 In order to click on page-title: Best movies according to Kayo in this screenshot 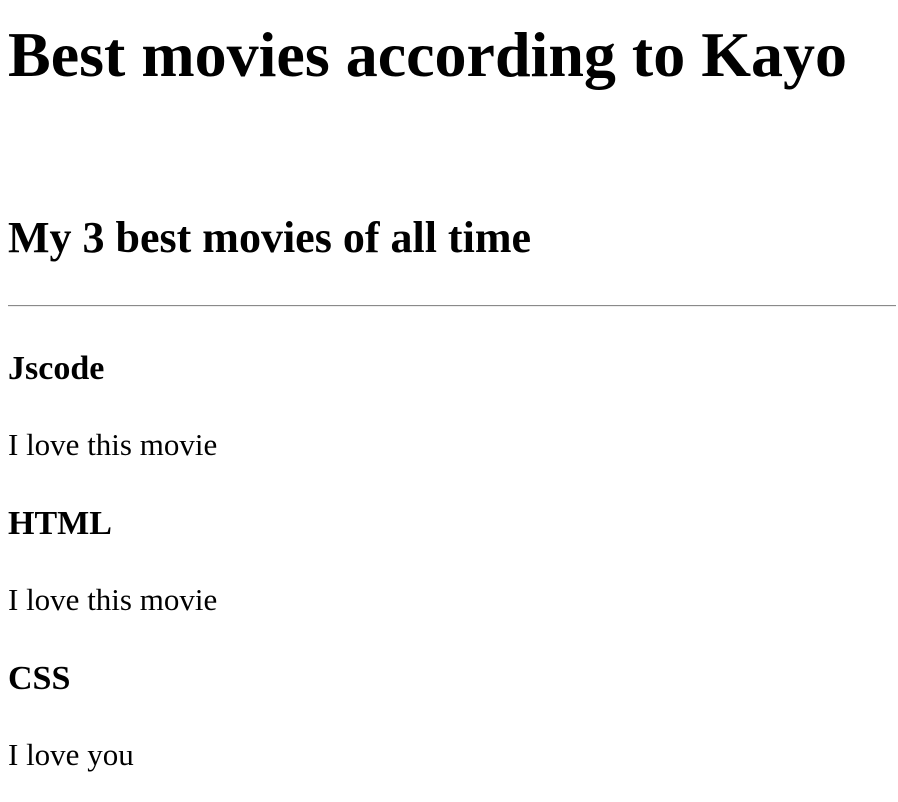, I will do `click(427, 54)`.